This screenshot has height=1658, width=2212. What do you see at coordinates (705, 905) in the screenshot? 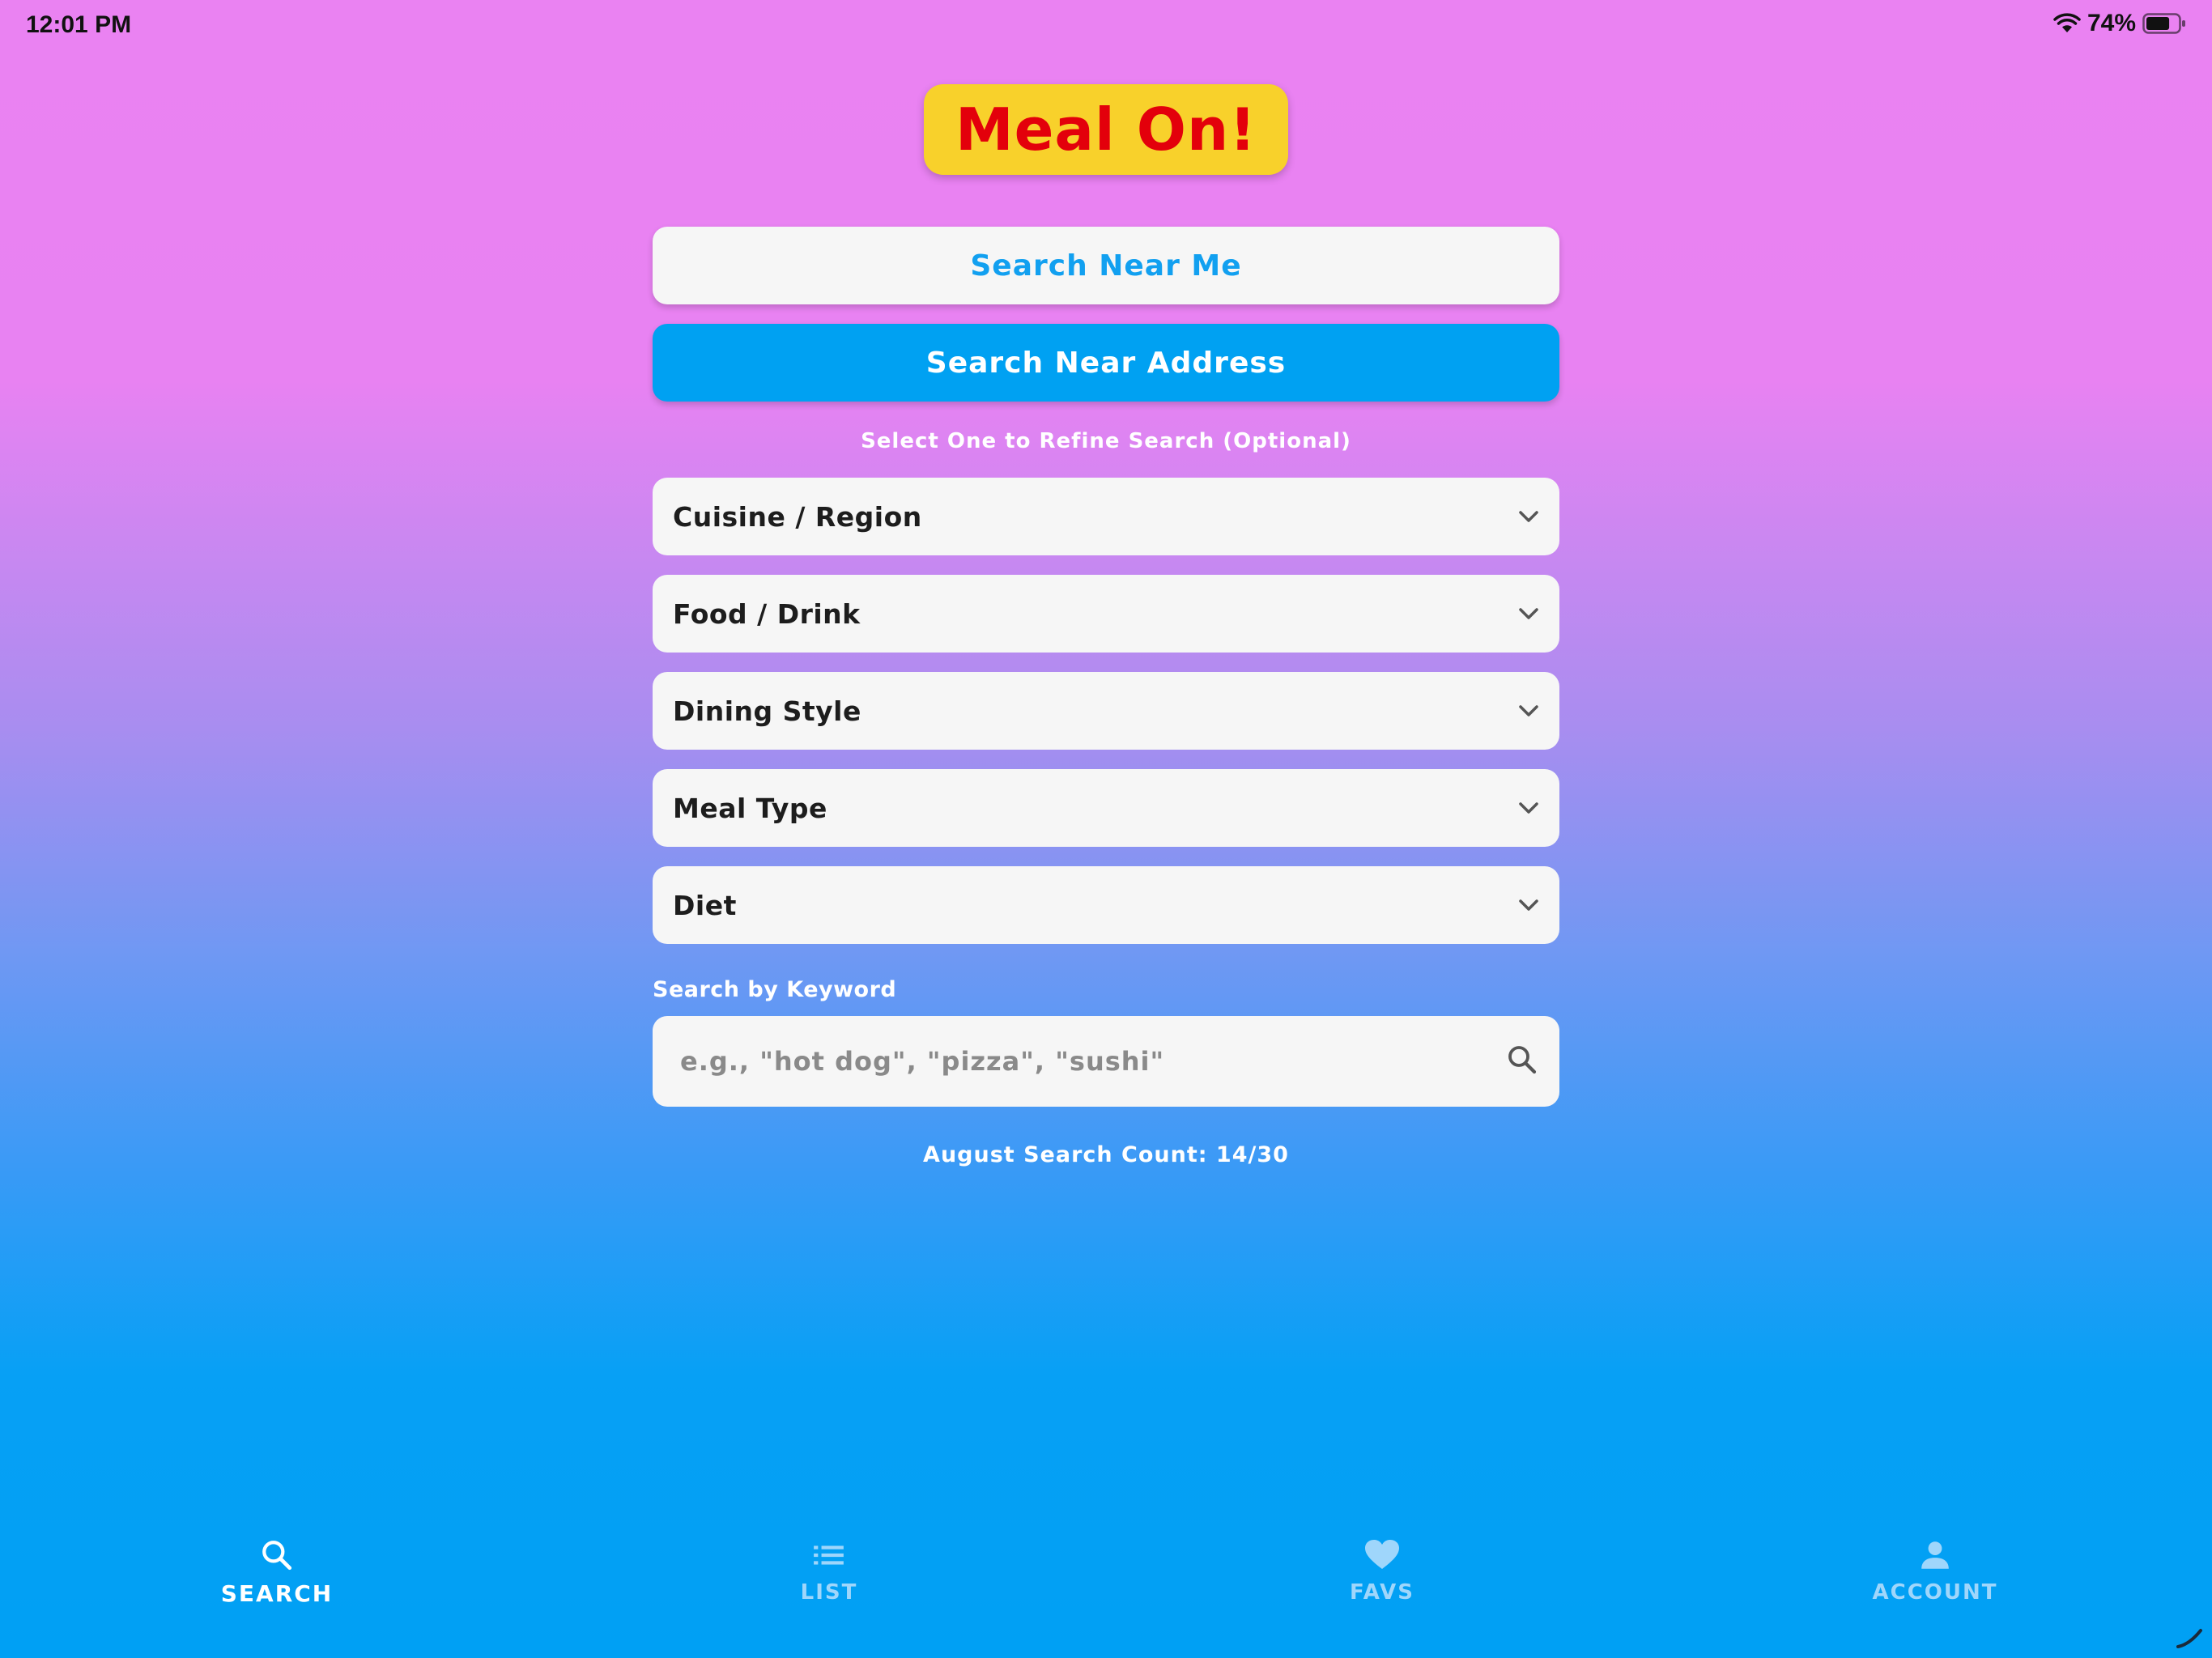
I see `dropdown-label: Diet` at bounding box center [705, 905].